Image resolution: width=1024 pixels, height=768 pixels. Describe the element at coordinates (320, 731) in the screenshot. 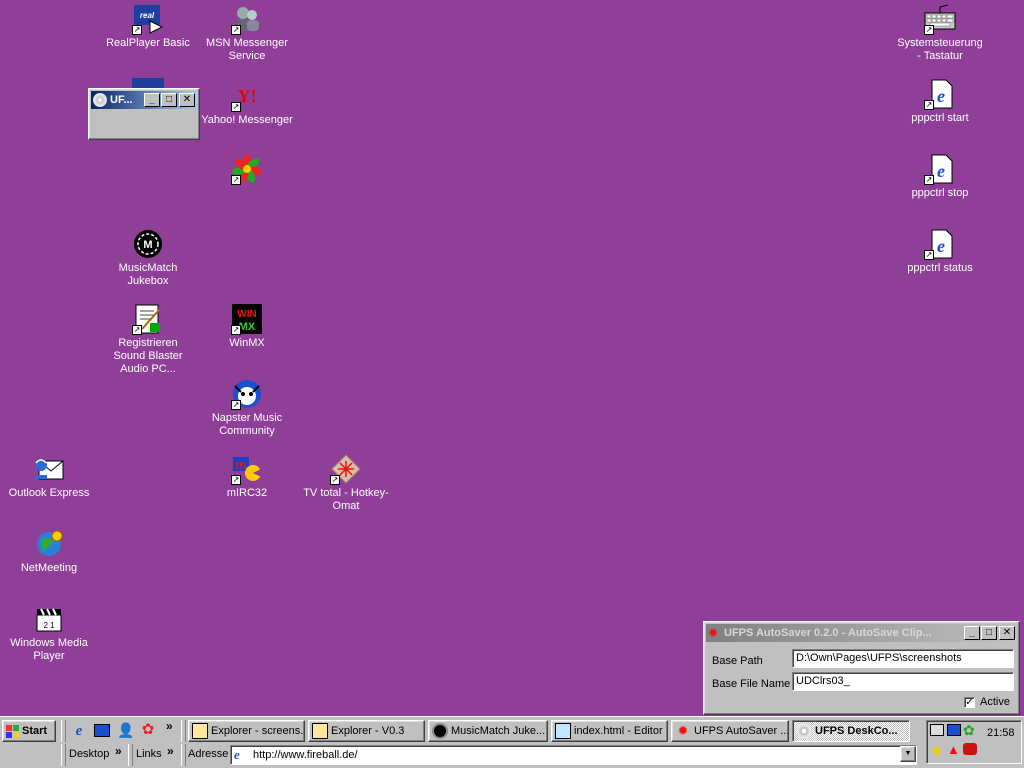

I see `explorer-icon` at that location.